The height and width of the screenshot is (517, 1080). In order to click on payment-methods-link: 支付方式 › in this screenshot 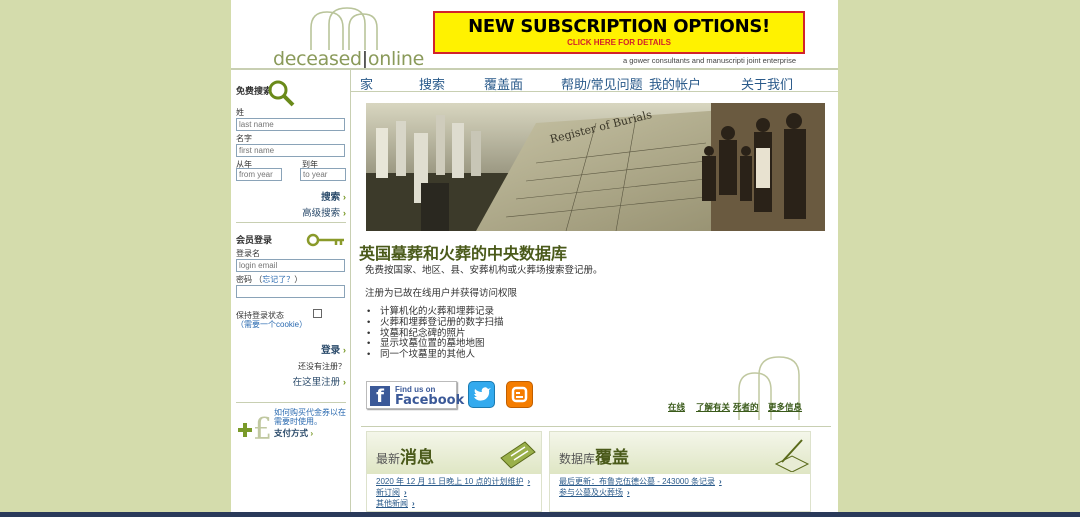, I will do `click(293, 433)`.